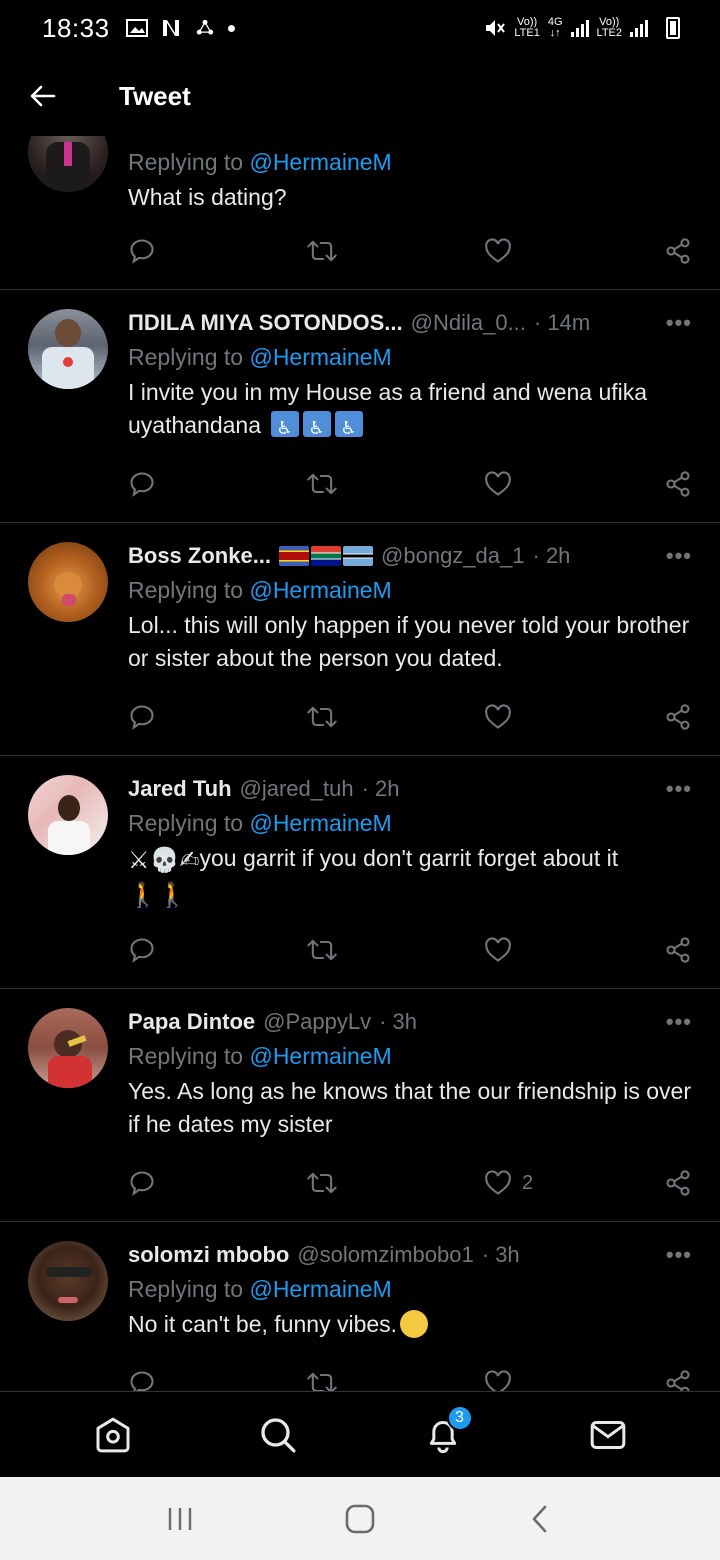 Image resolution: width=720 pixels, height=1560 pixels. I want to click on botswana-flag-icon, so click(358, 556).